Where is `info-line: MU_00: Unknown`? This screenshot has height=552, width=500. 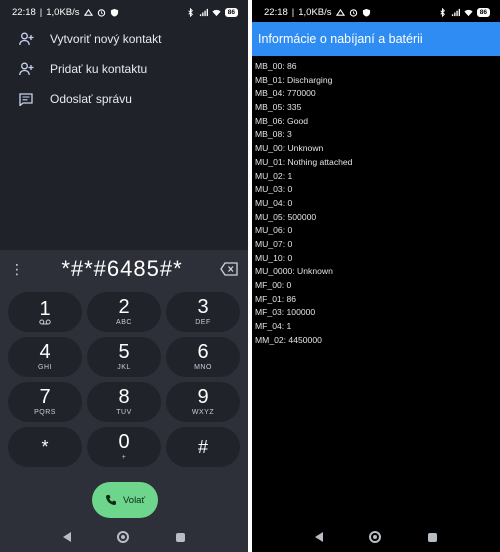 info-line: MU_00: Unknown is located at coordinates (289, 148).